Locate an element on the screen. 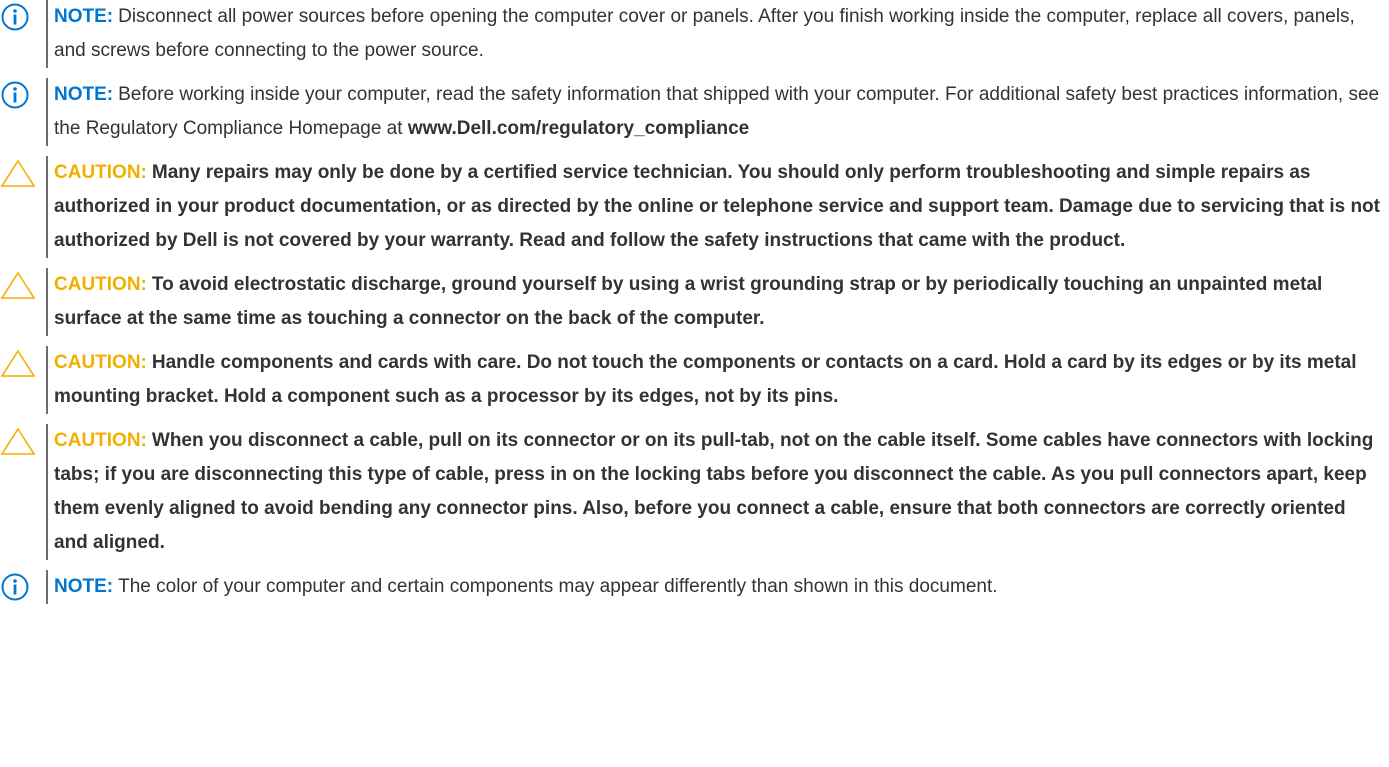 This screenshot has height=767, width=1389. regulatory-compliance-link: www.Dell.com/regulatory_compliance is located at coordinates (578, 128).